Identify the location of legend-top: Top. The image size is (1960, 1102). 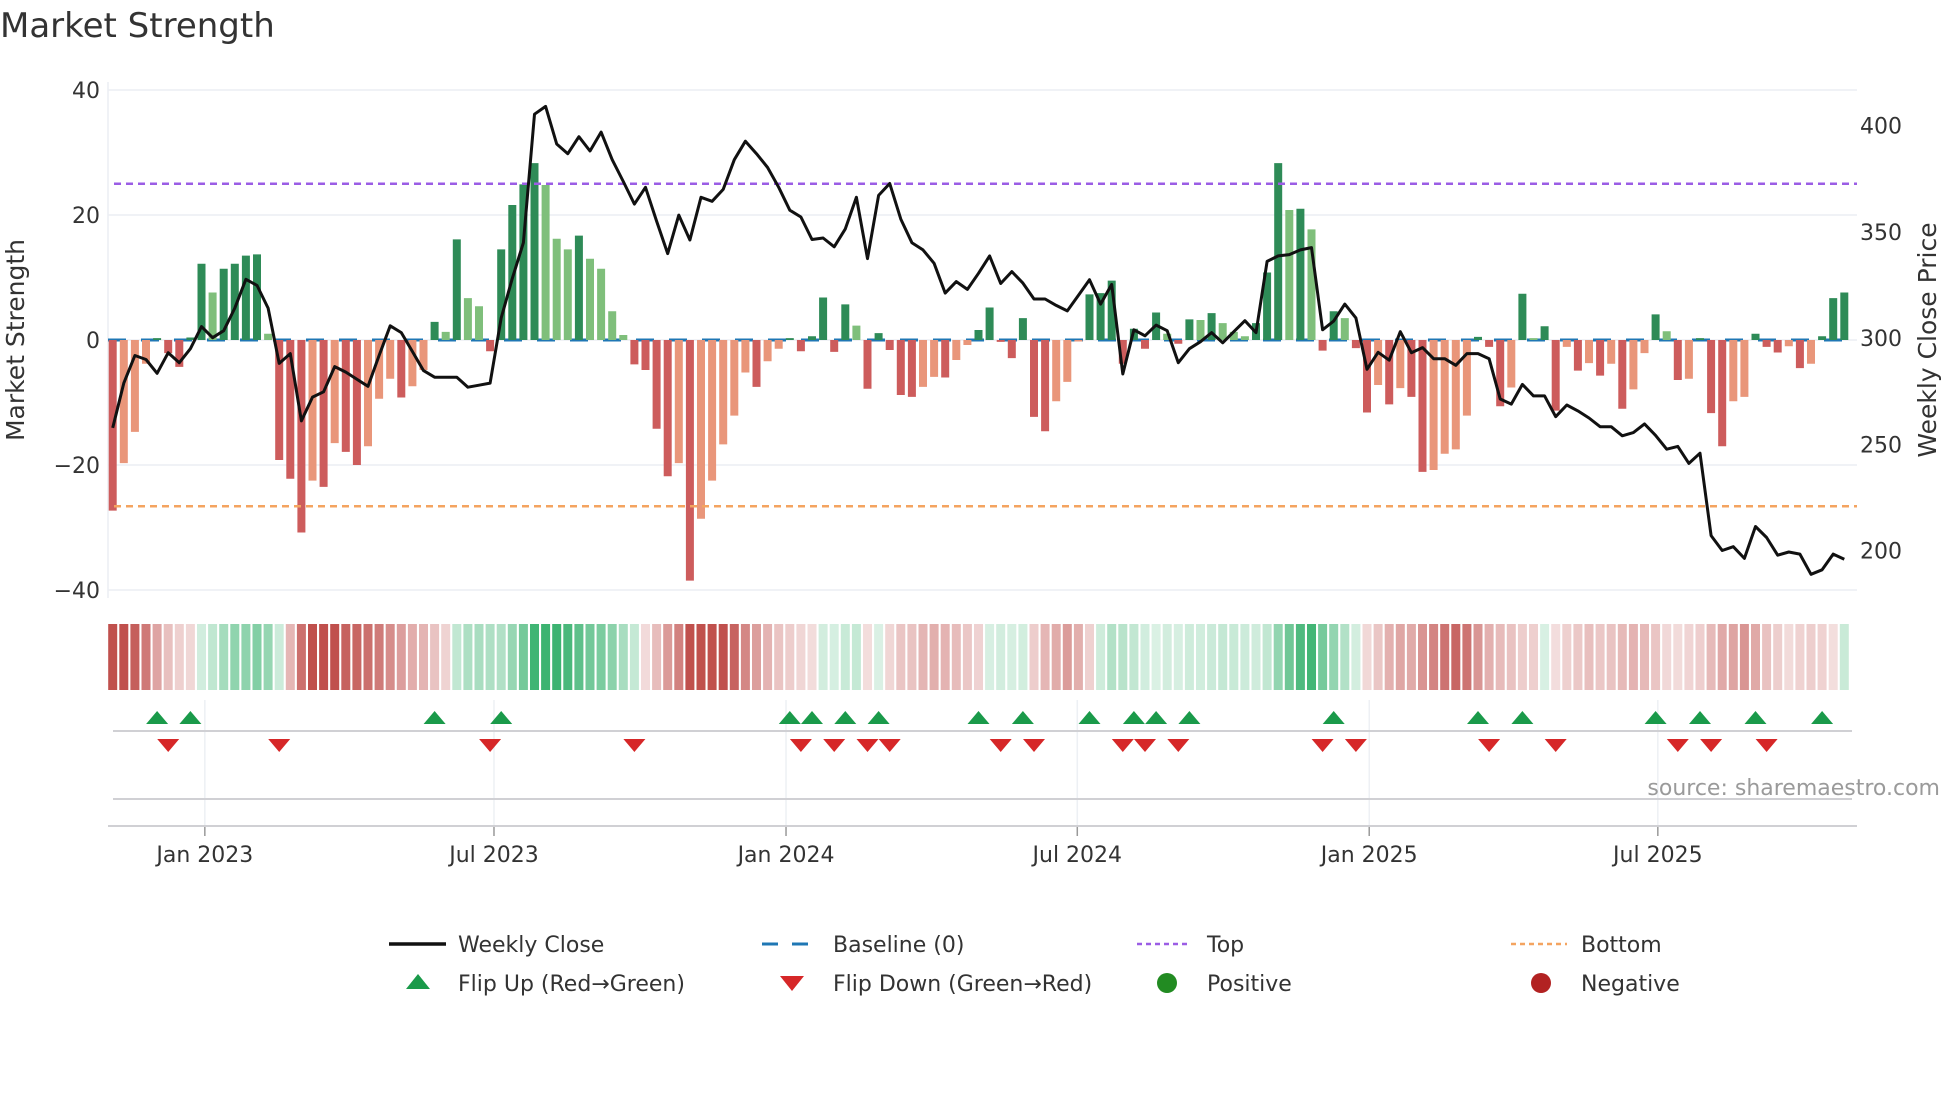
(1225, 945).